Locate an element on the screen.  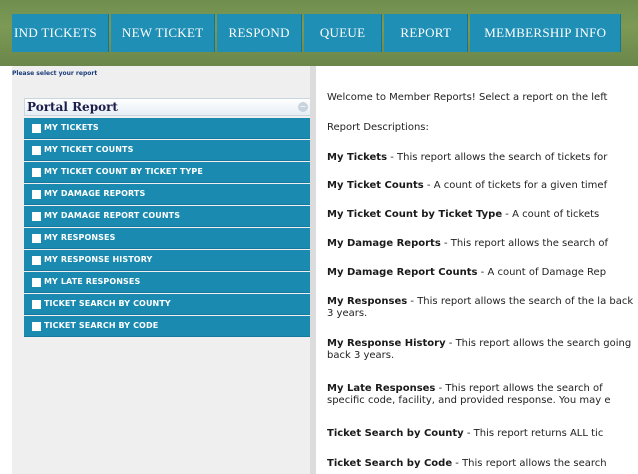
report-item-label: MY LATE RESPONSES is located at coordinates (92, 281).